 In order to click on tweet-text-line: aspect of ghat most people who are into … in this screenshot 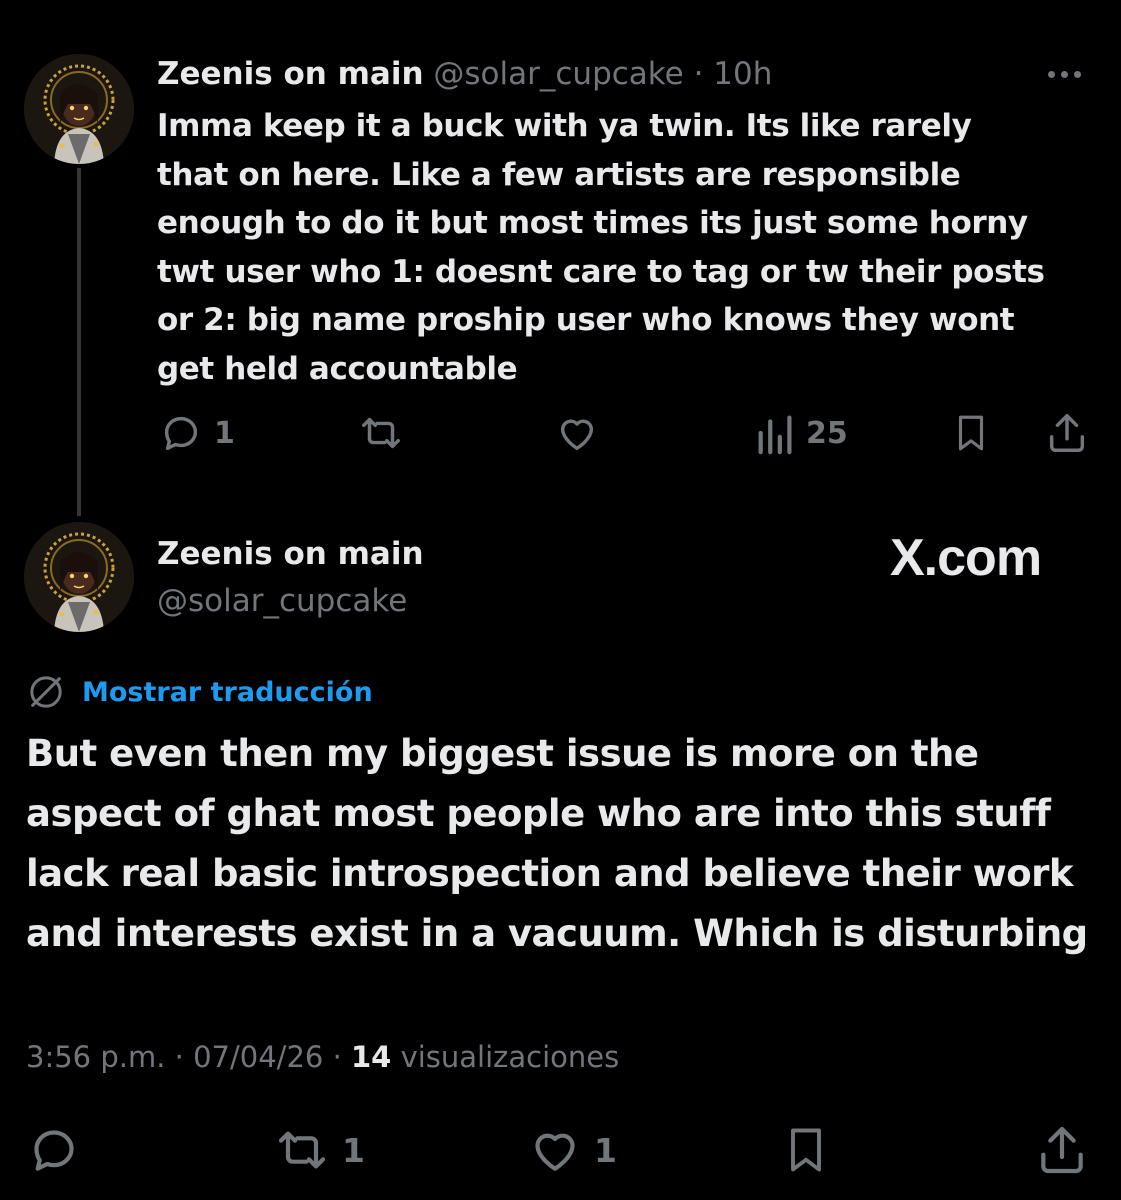, I will do `click(538, 813)`.